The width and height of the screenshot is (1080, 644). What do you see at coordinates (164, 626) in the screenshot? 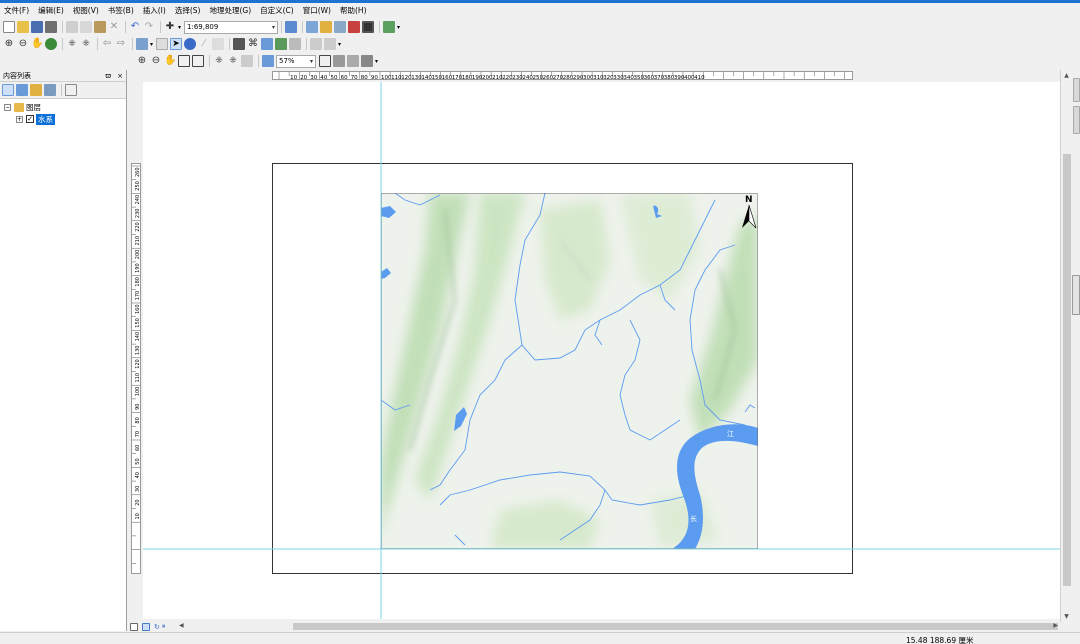
I see `pause-drawing-icon: ⏸` at bounding box center [164, 626].